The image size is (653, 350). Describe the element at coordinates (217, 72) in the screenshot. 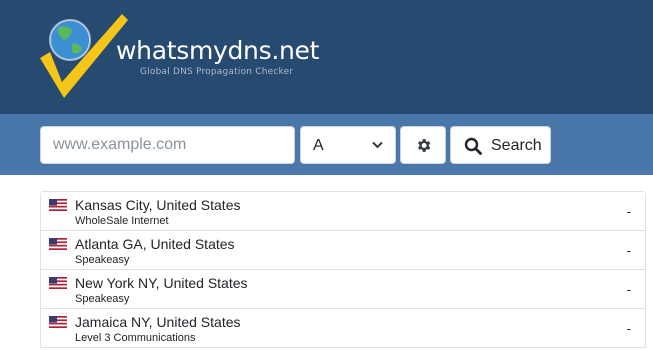

I see `tagline: Global DNS Propagation Checker` at that location.